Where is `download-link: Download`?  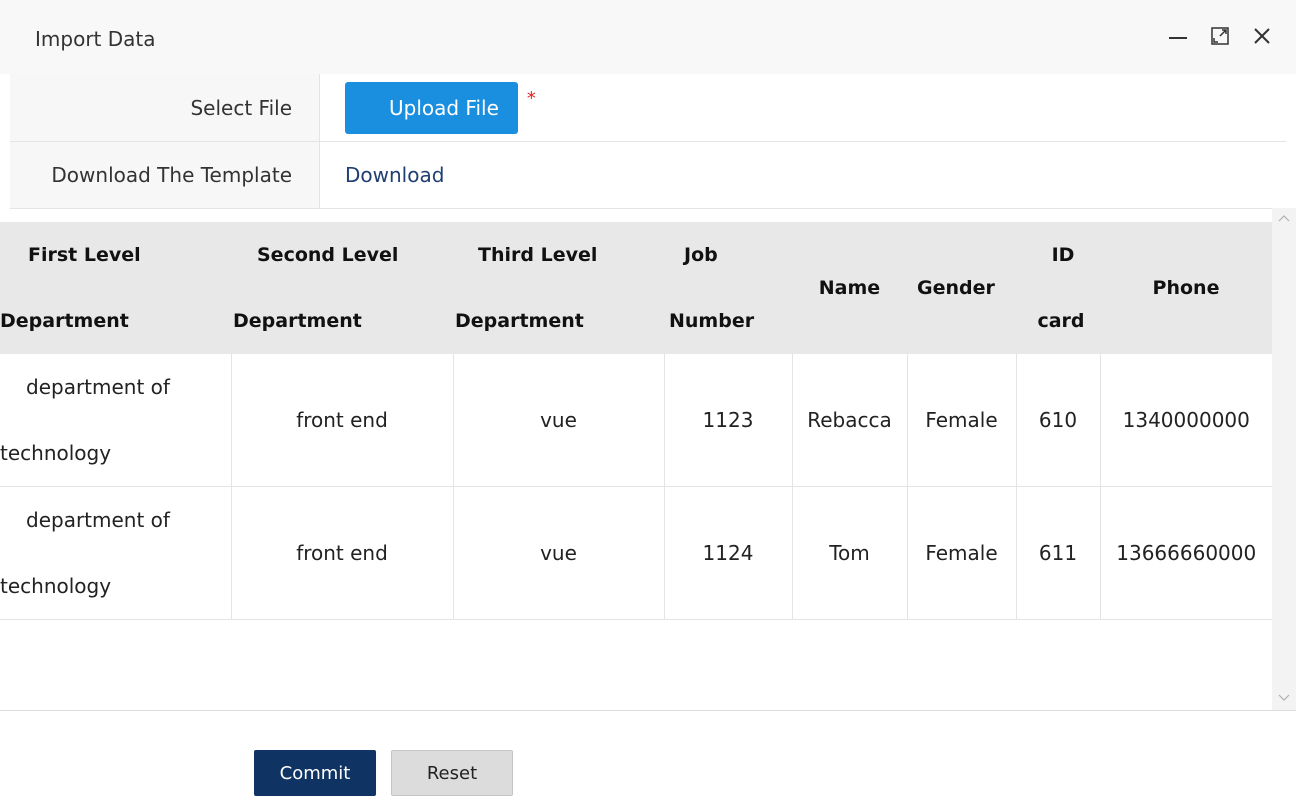 download-link: Download is located at coordinates (394, 175).